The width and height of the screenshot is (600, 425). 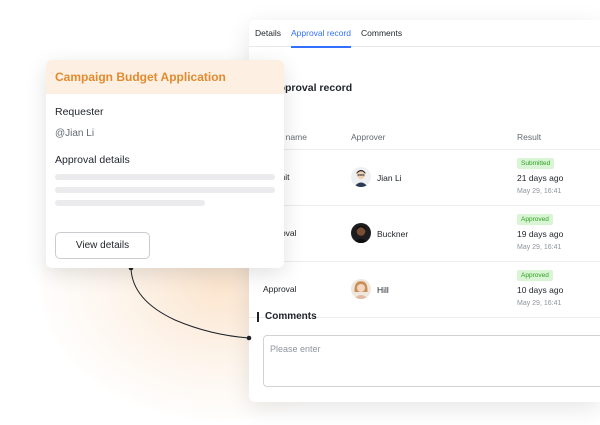 What do you see at coordinates (92, 160) in the screenshot?
I see `approval-details-label: Approval details` at bounding box center [92, 160].